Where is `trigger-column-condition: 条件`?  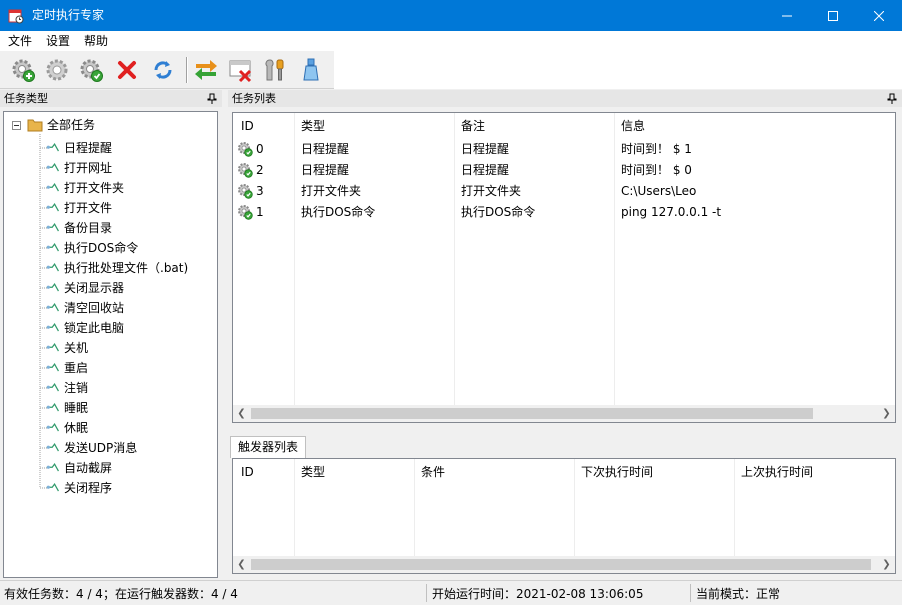 trigger-column-condition: 条件 is located at coordinates (433, 472).